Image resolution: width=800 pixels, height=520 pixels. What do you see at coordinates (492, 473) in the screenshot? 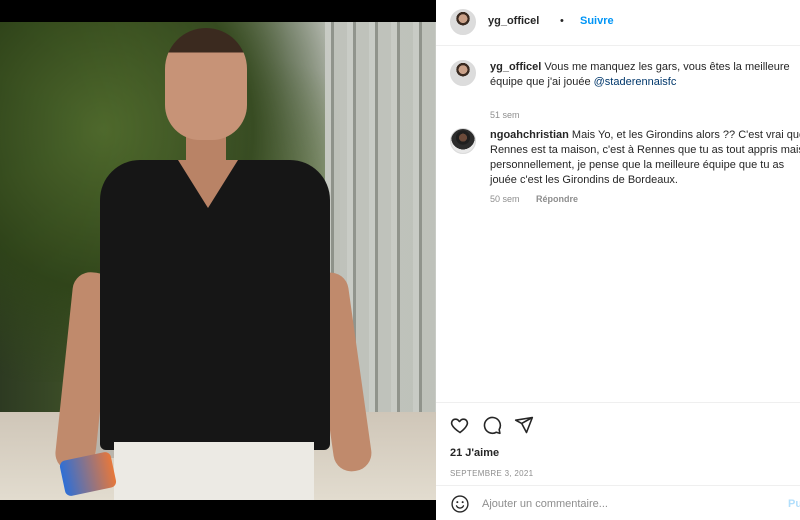
I see `post-date: SEPTEMBRE 3, 2021` at bounding box center [492, 473].